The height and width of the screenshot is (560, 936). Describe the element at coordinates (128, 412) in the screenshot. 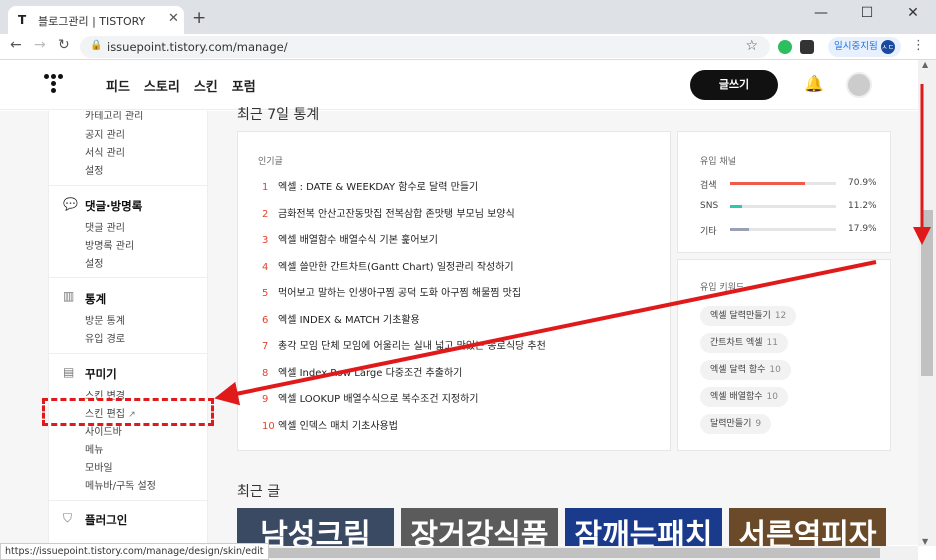

I see `highlight-box-annotation` at that location.